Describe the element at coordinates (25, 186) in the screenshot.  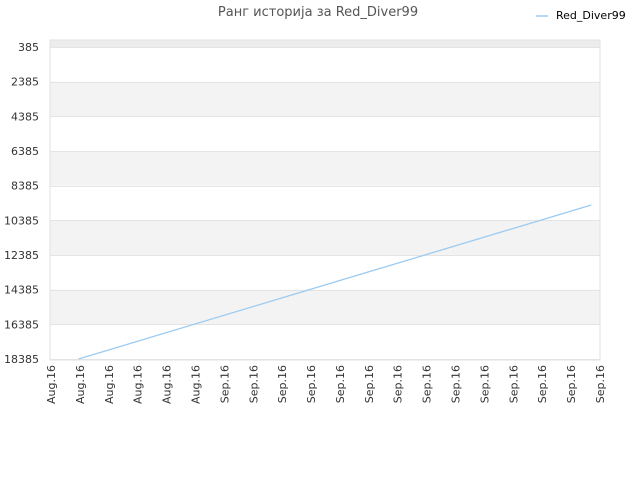
I see `y-tick-label: 8385` at that location.